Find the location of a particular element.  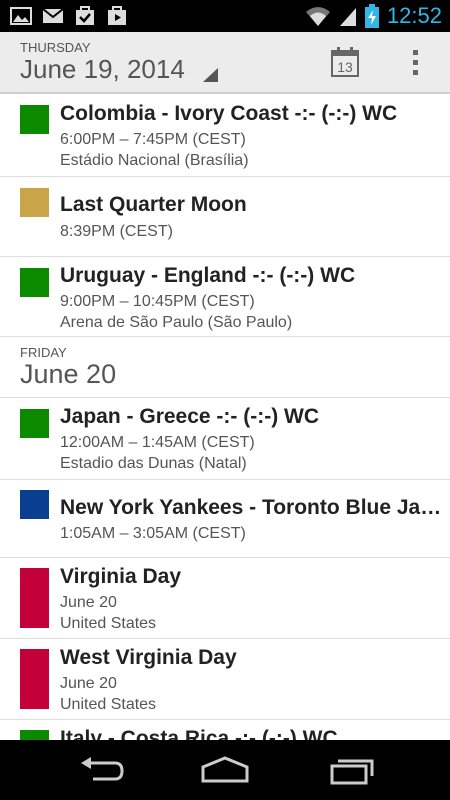

event-location: Estádio Nacional (Brasília) is located at coordinates (154, 160).